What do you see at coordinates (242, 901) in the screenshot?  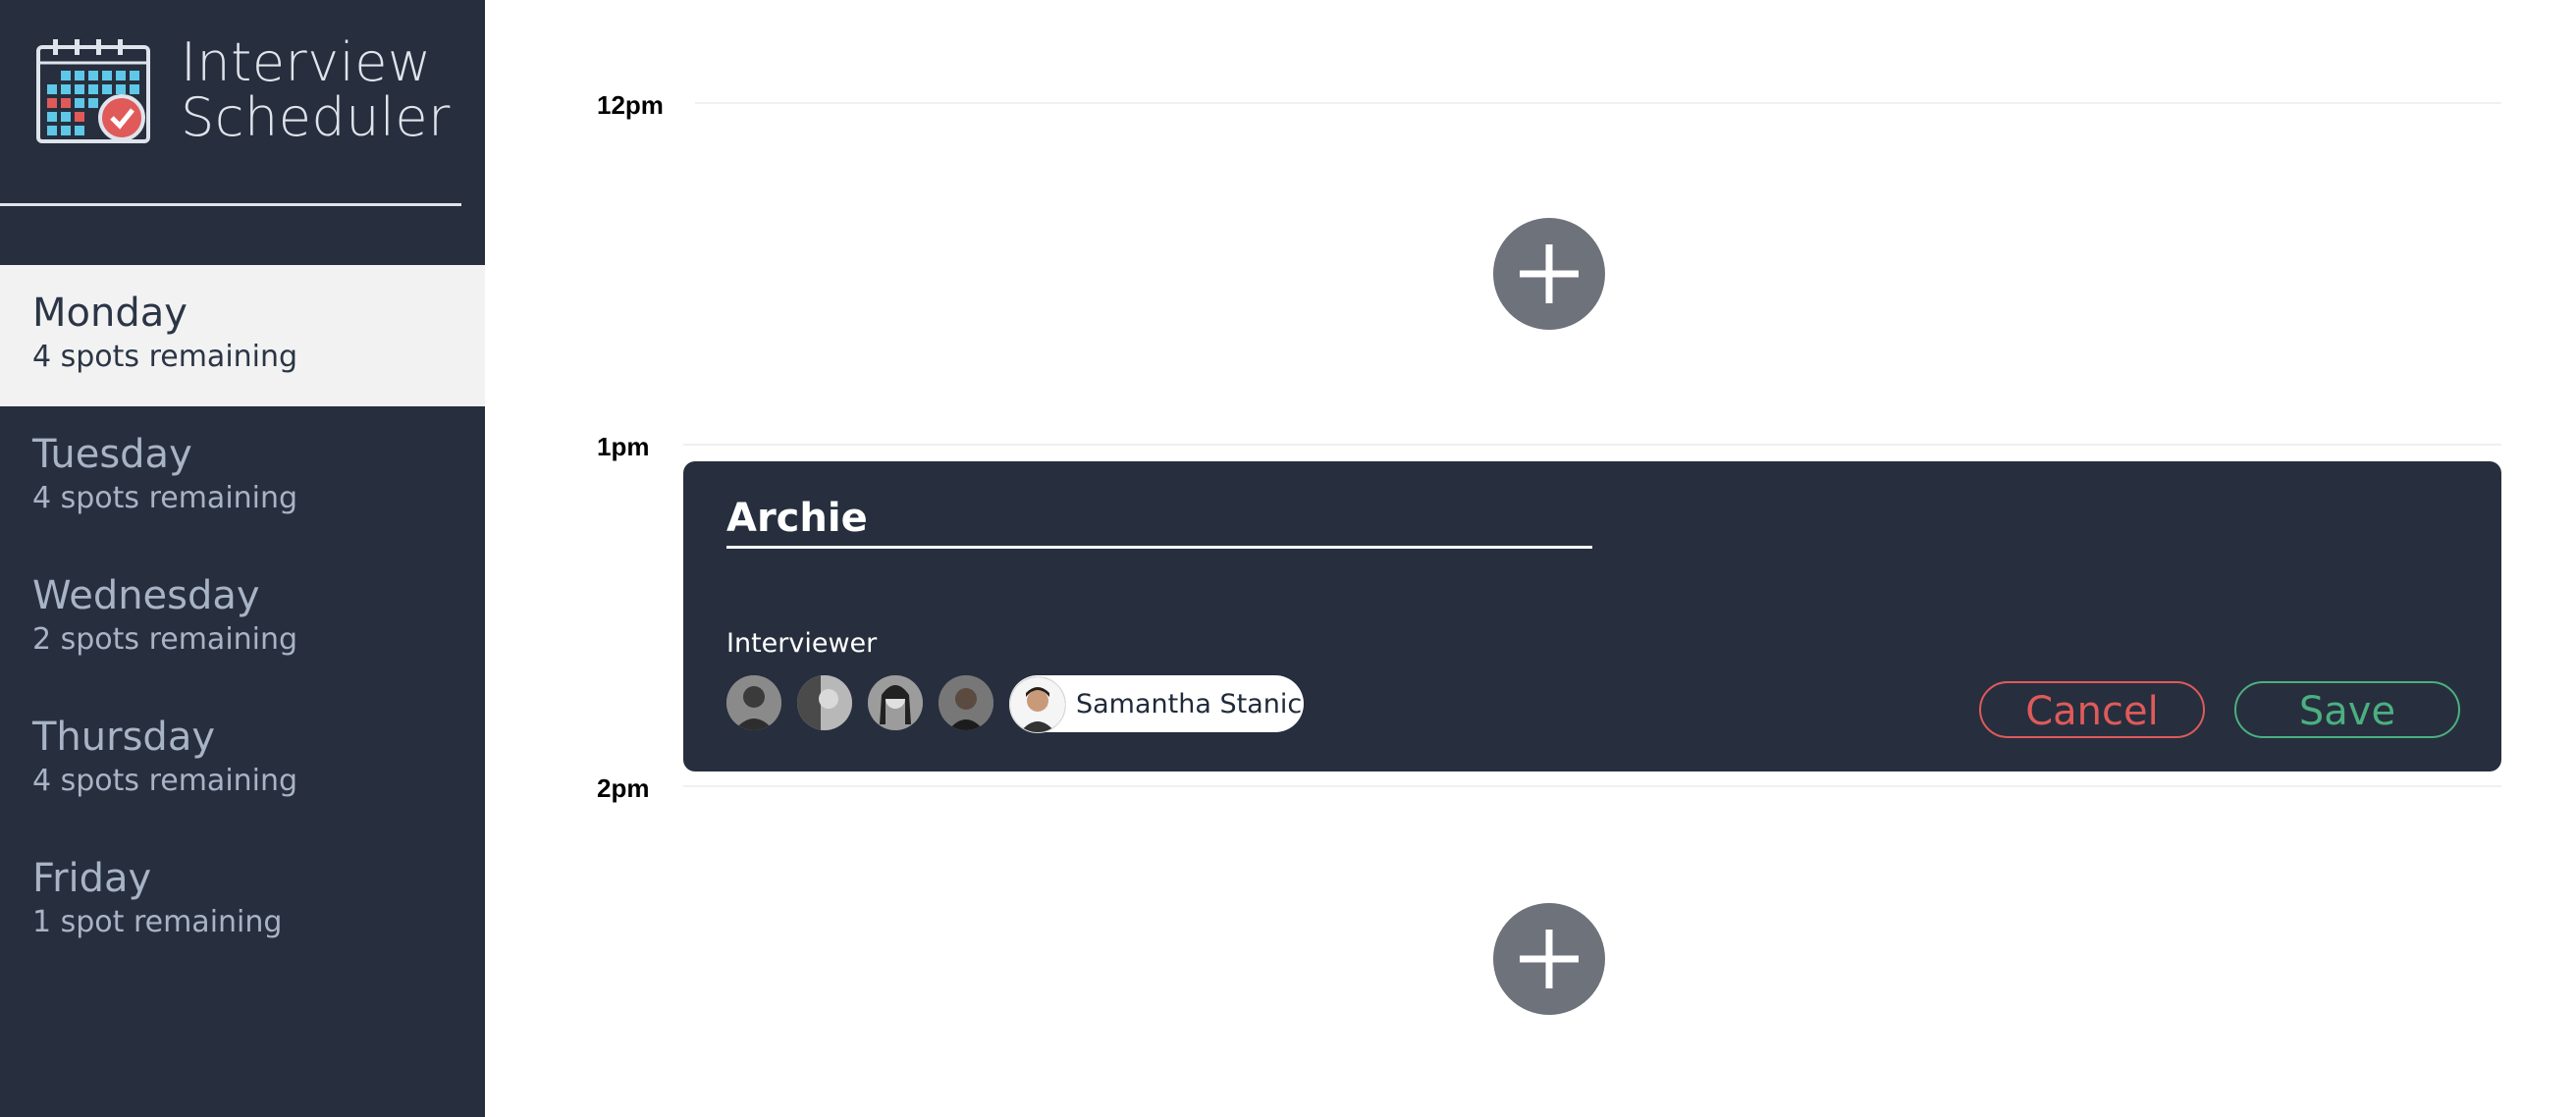 I see `day-item-friday: Friday 1 spot remaining` at bounding box center [242, 901].